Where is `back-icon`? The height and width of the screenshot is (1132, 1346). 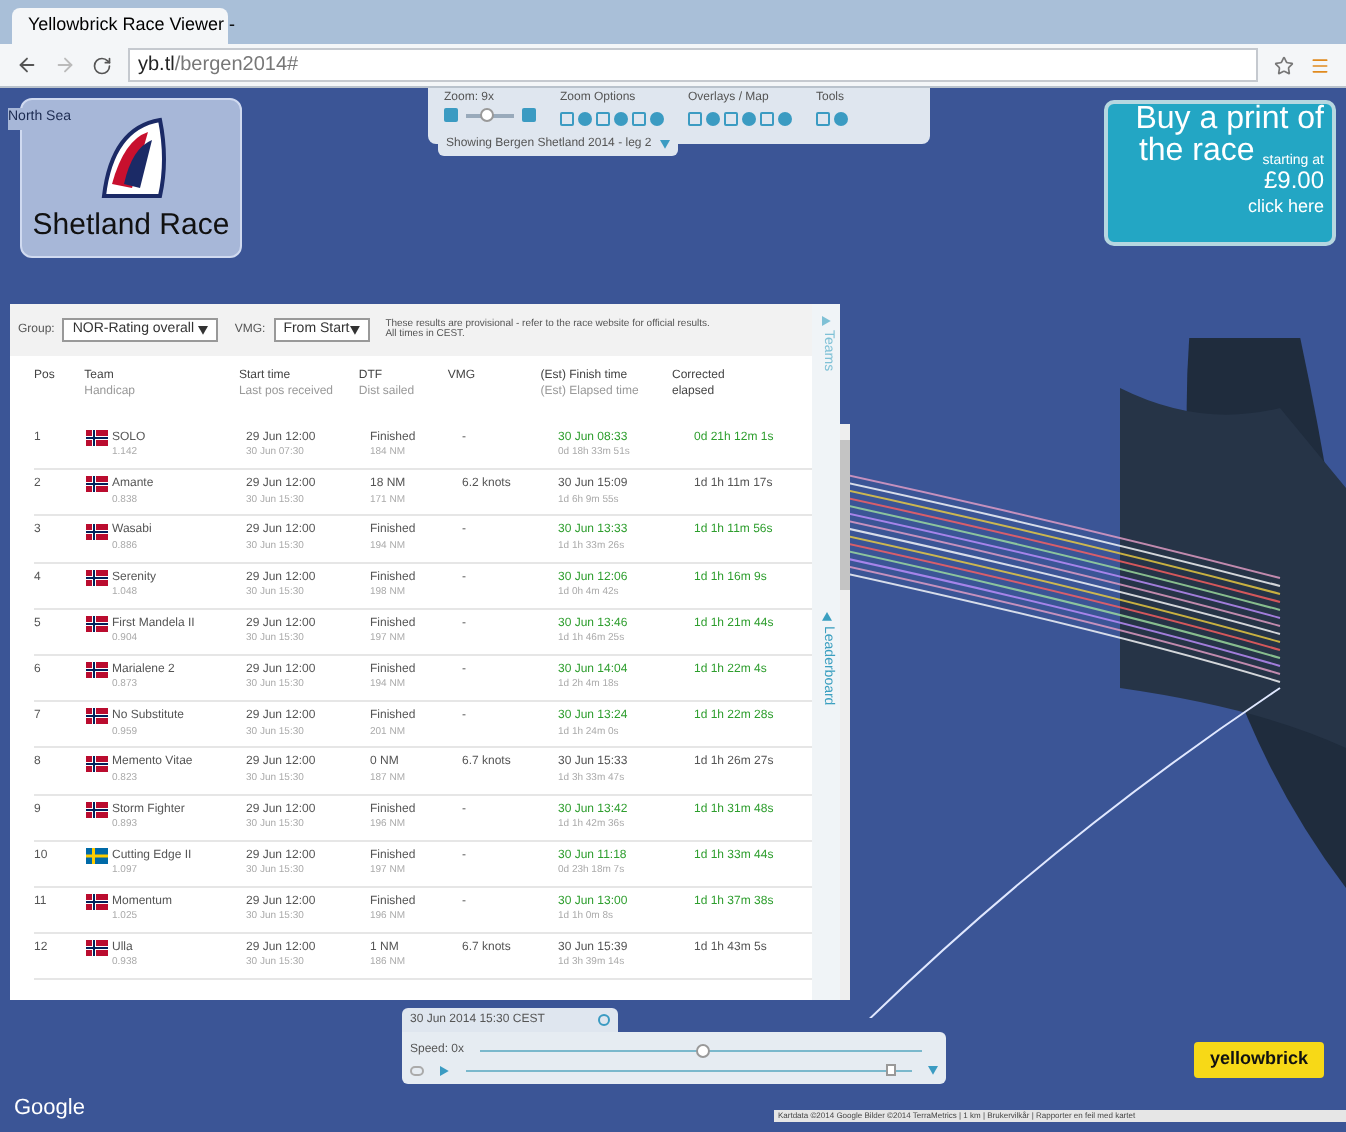
back-icon is located at coordinates (27, 65).